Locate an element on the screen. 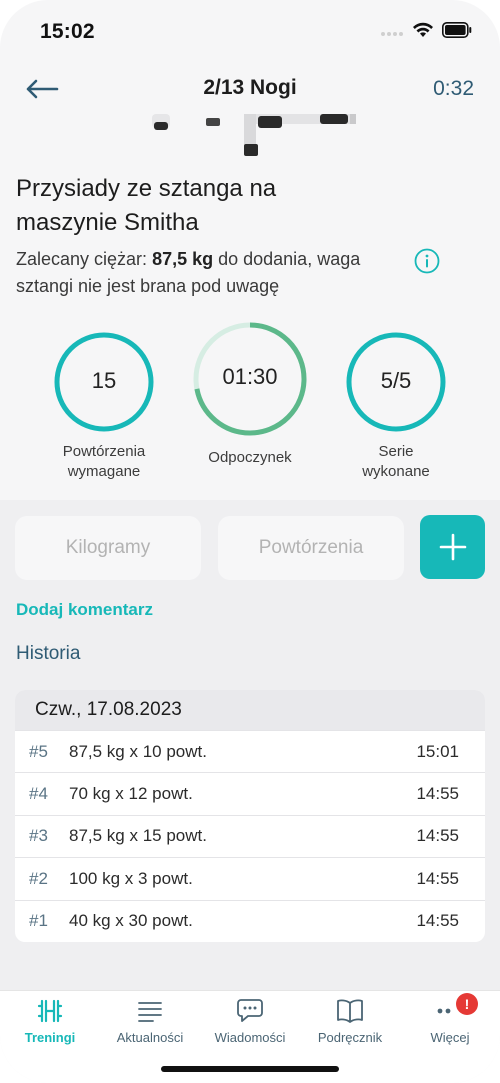 This screenshot has height=1083, width=500. tab-wiecej: ! Więcej is located at coordinates (450, 1018).